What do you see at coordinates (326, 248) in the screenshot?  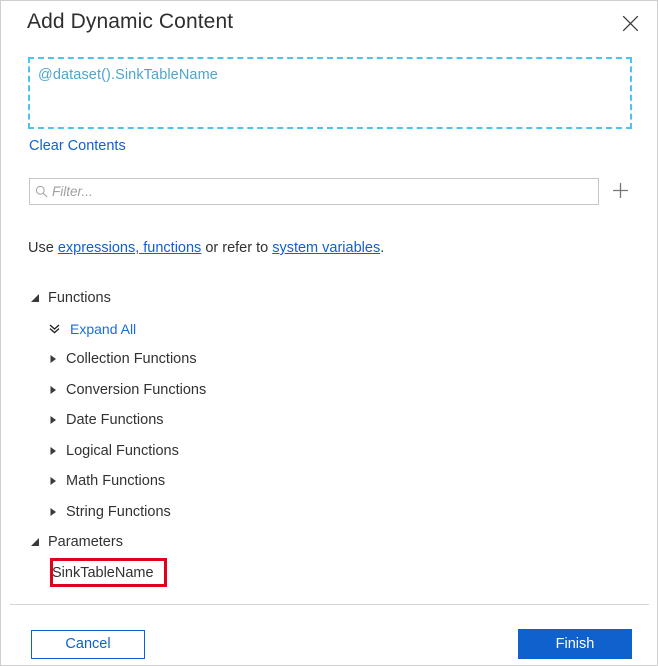 I see `system-variables-link: system variables` at bounding box center [326, 248].